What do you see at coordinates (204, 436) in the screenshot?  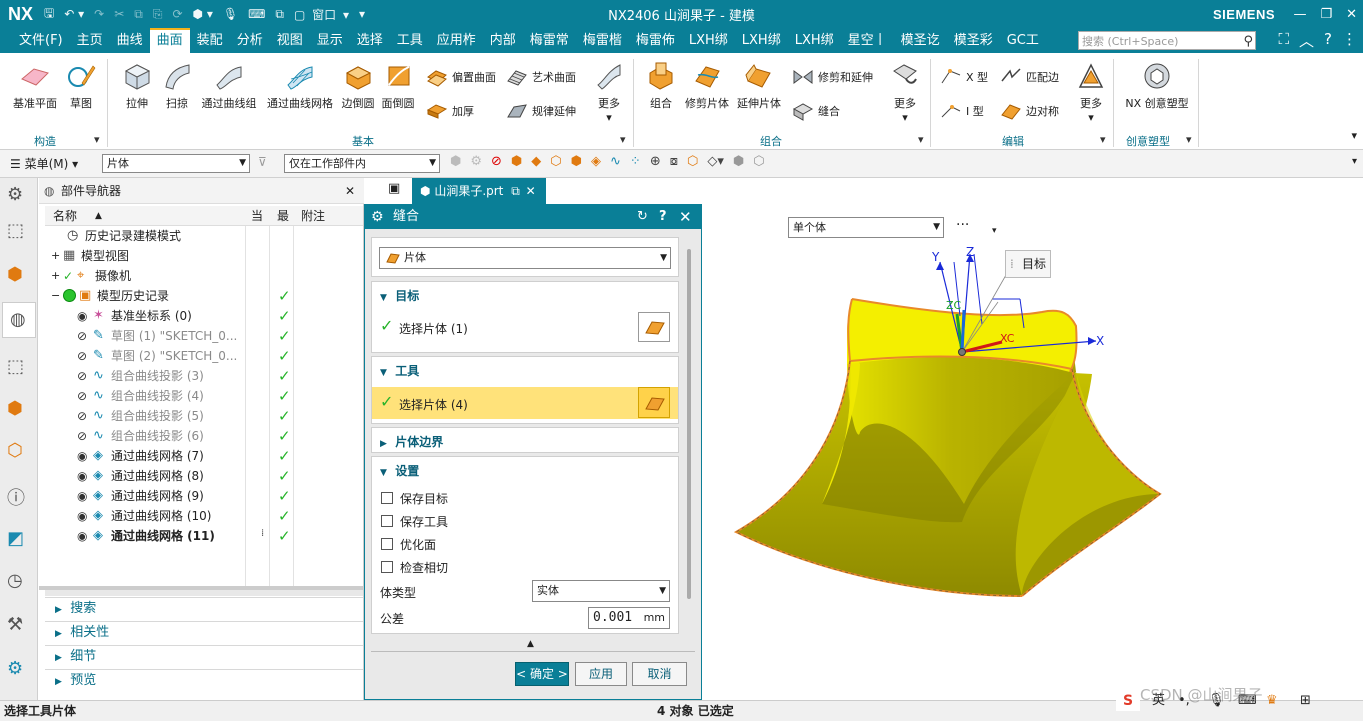 I see `tree-row: ⊘ ∿ 组合曲线投影 (6) ✓` at bounding box center [204, 436].